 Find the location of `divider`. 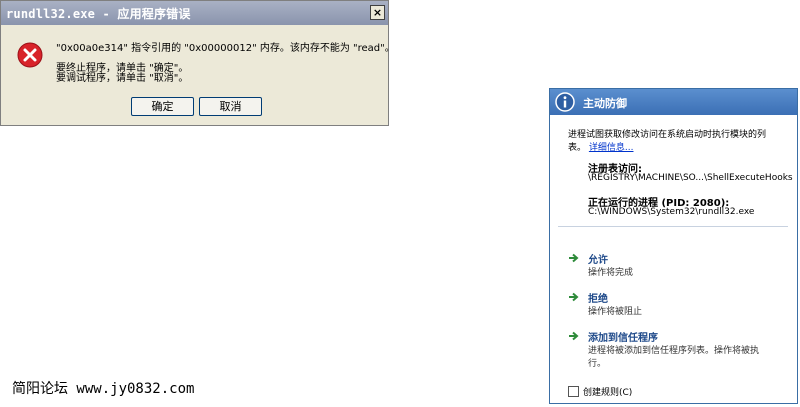

divider is located at coordinates (673, 226).